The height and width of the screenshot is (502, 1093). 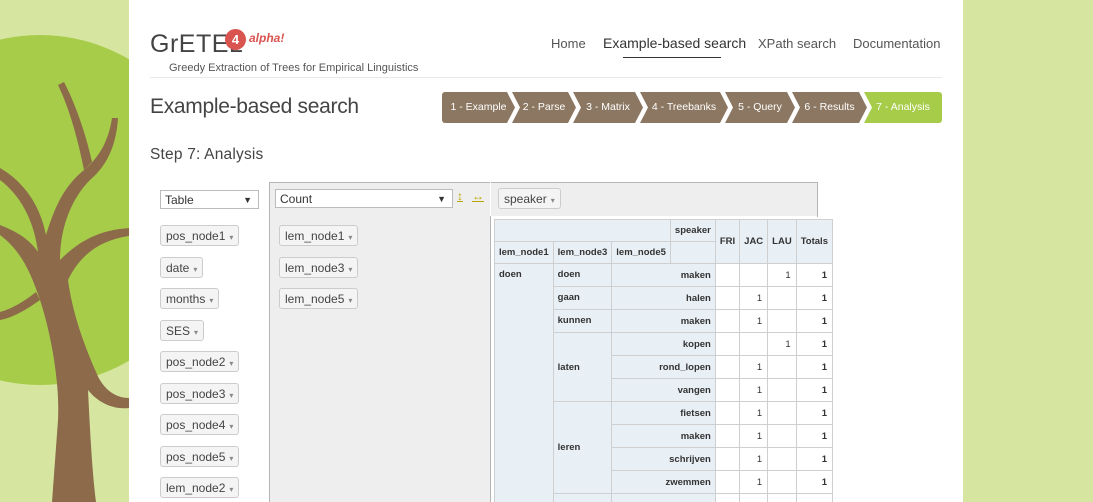 I want to click on row-label-lem-node5, so click(x=663, y=497).